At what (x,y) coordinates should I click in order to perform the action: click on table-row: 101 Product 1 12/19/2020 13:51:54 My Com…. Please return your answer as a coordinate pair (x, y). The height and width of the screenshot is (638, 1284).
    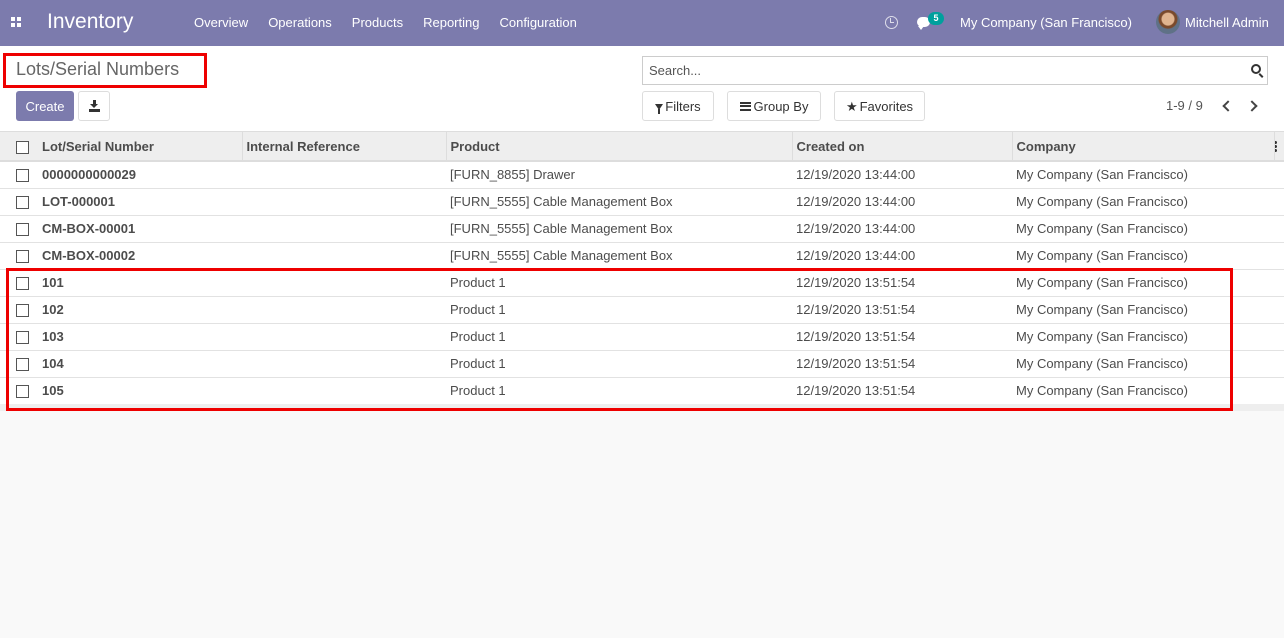
    Looking at the image, I should click on (642, 282).